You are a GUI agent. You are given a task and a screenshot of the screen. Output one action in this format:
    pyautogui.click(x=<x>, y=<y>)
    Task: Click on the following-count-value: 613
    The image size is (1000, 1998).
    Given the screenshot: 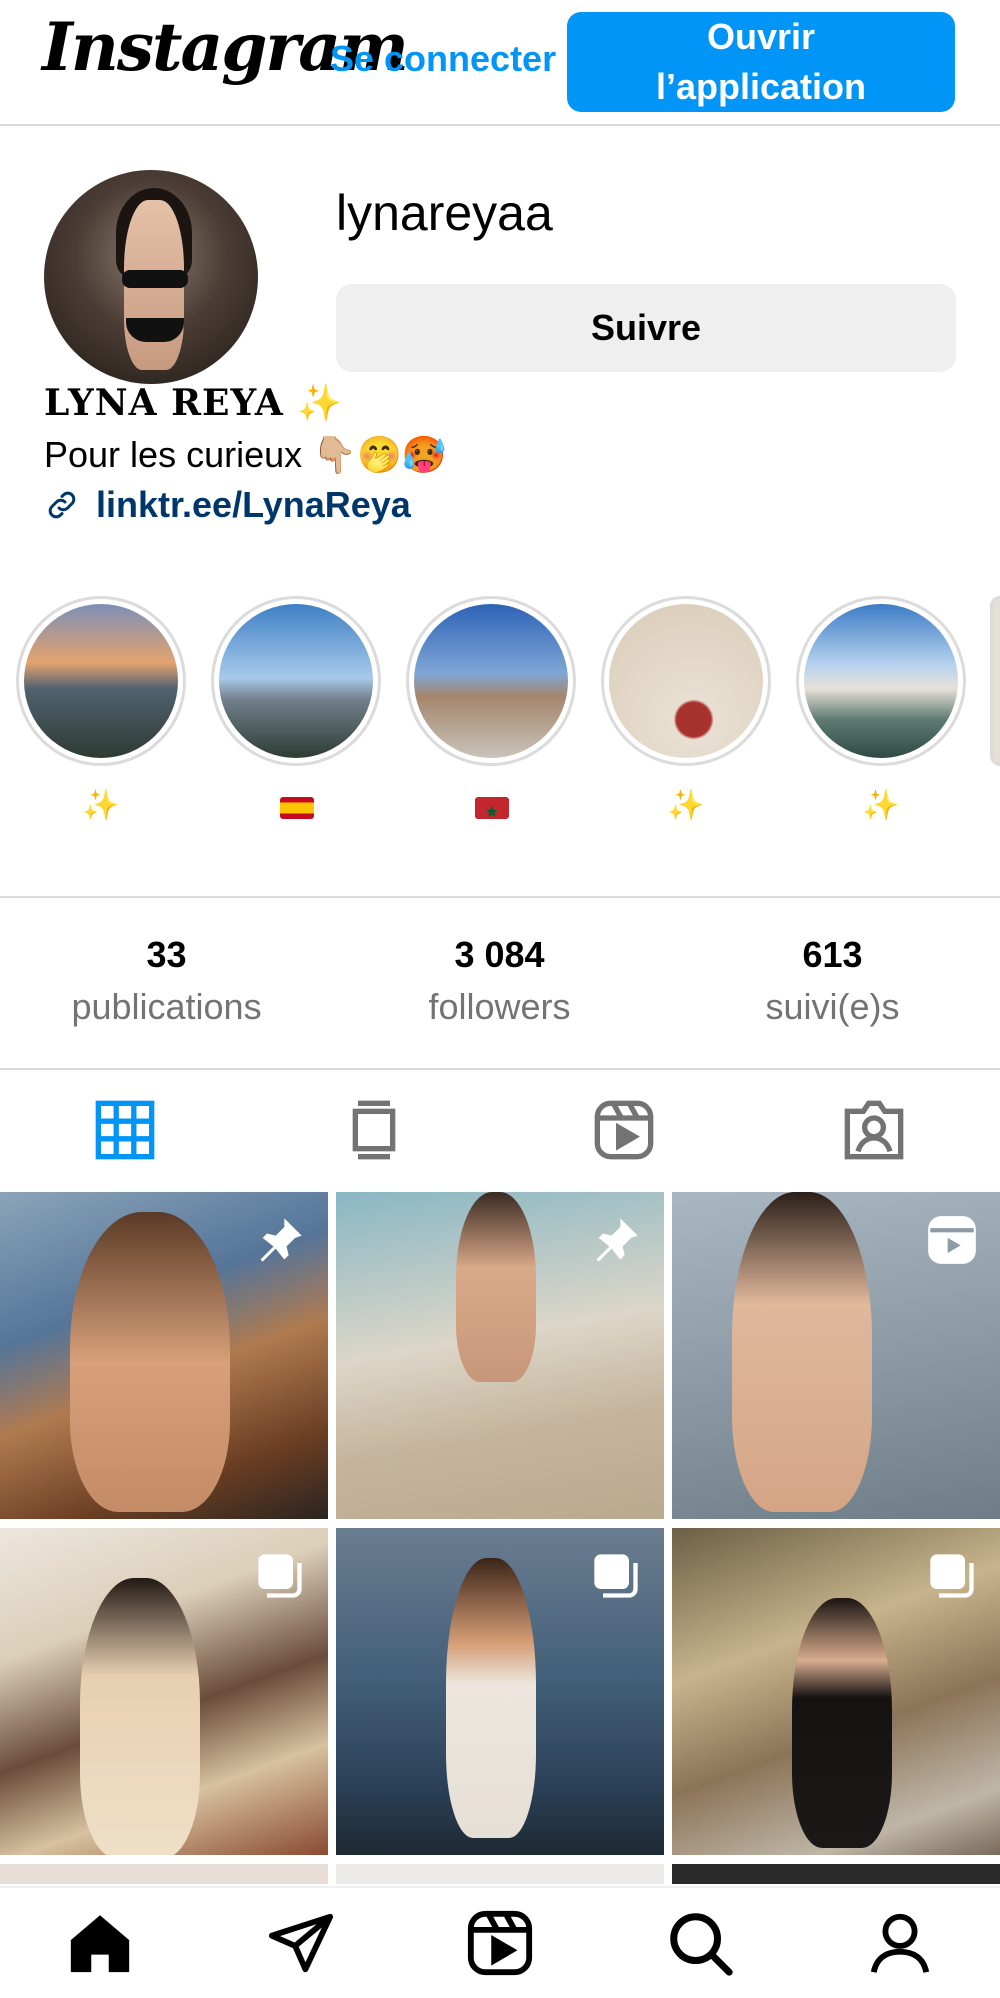 What is the action you would take?
    pyautogui.click(x=832, y=954)
    